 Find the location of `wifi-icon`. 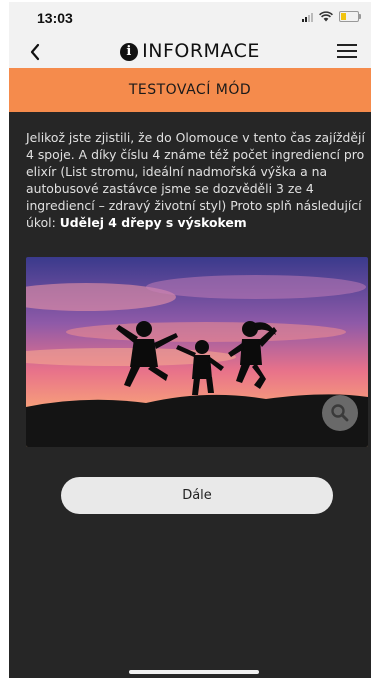

wifi-icon is located at coordinates (326, 16).